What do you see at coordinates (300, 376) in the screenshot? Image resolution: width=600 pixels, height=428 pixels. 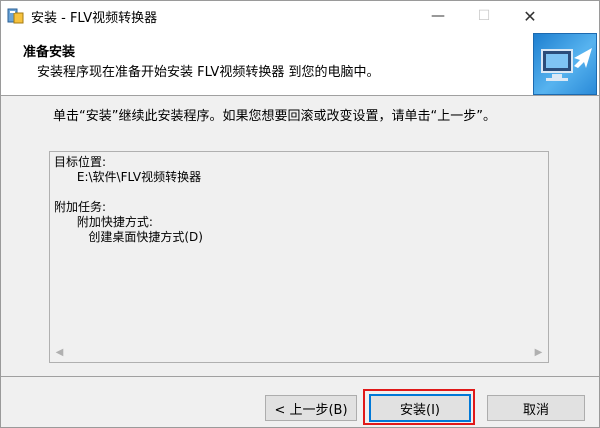 I see `footer-divider` at bounding box center [300, 376].